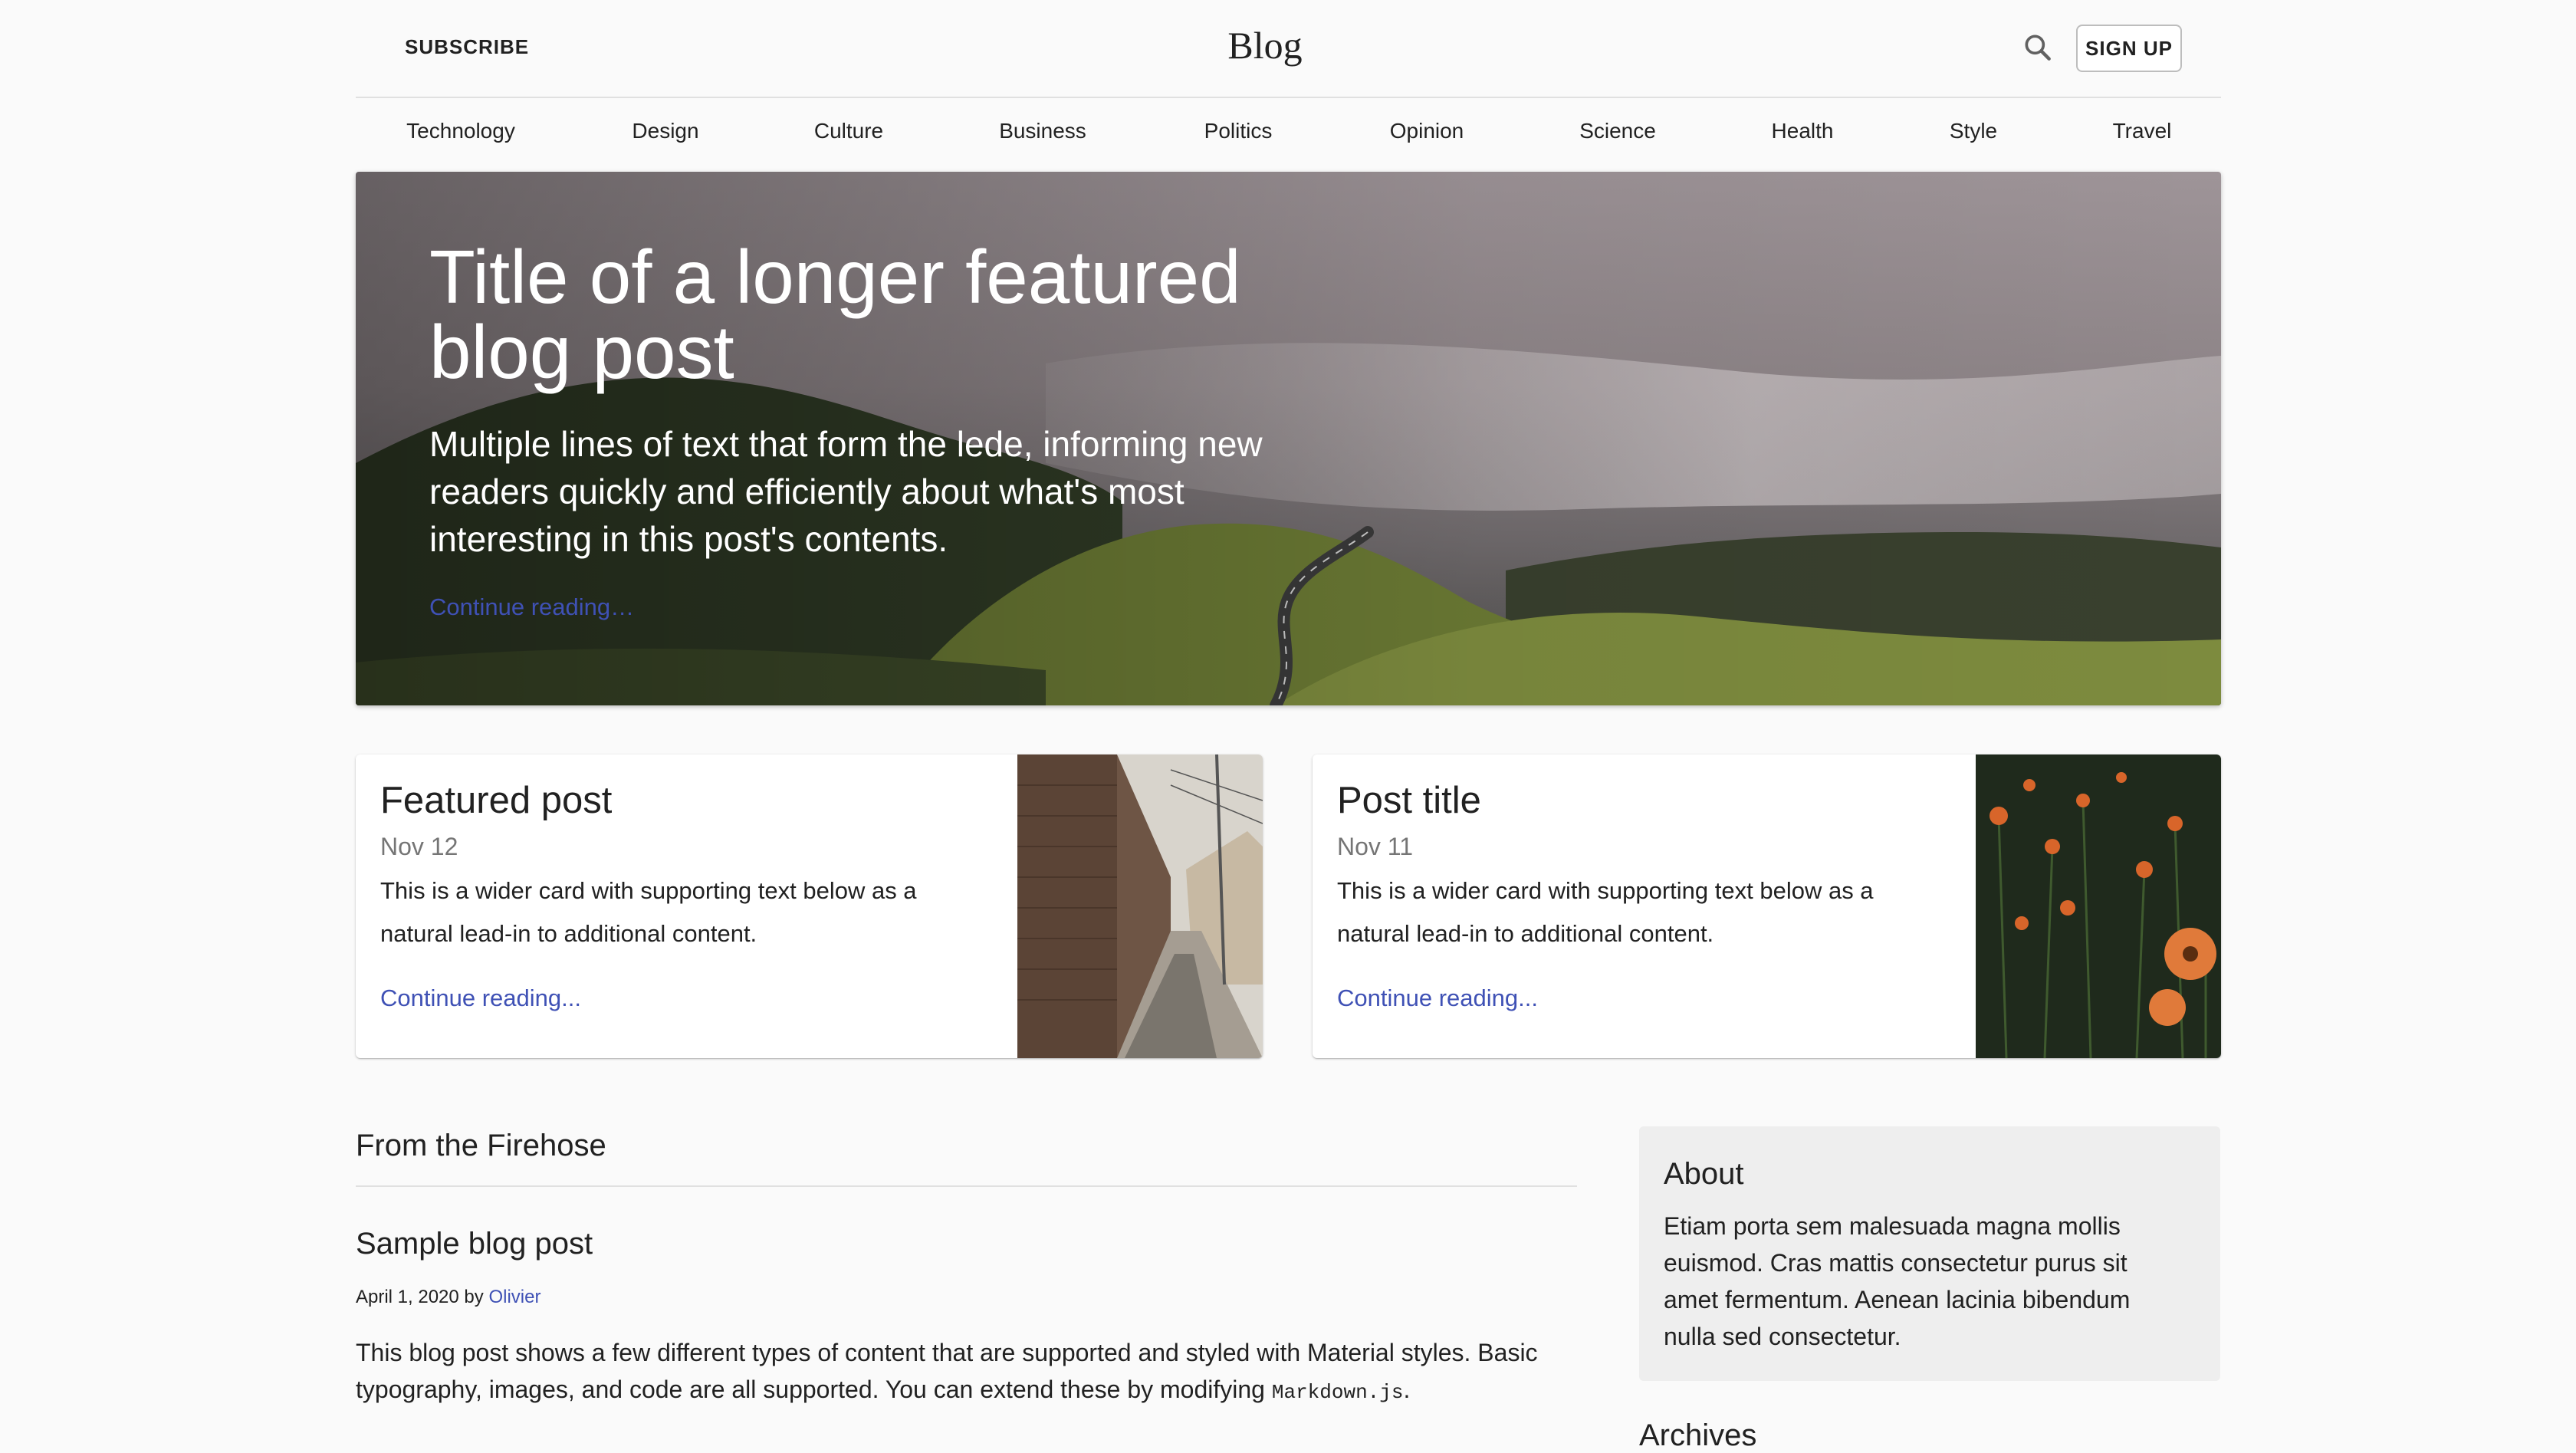  I want to click on post-body-end: ., so click(1407, 1389).